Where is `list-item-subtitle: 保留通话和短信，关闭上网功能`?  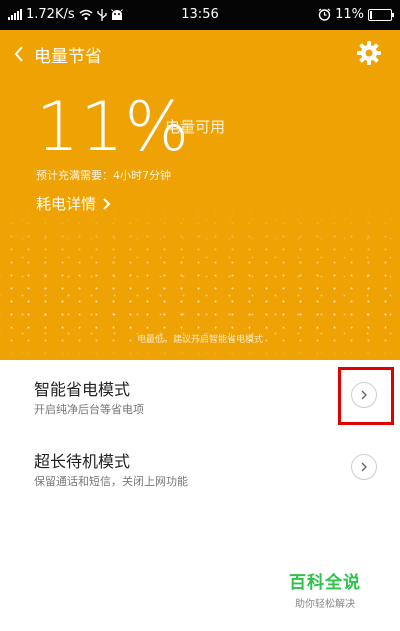
list-item-subtitle: 保留通话和短信，关闭上网功能 is located at coordinates (111, 481).